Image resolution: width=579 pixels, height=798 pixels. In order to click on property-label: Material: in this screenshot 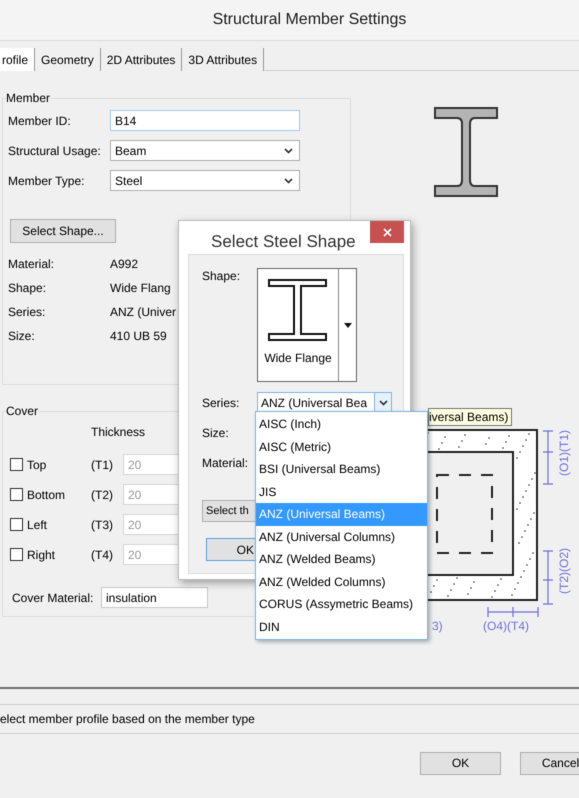, I will do `click(32, 264)`.